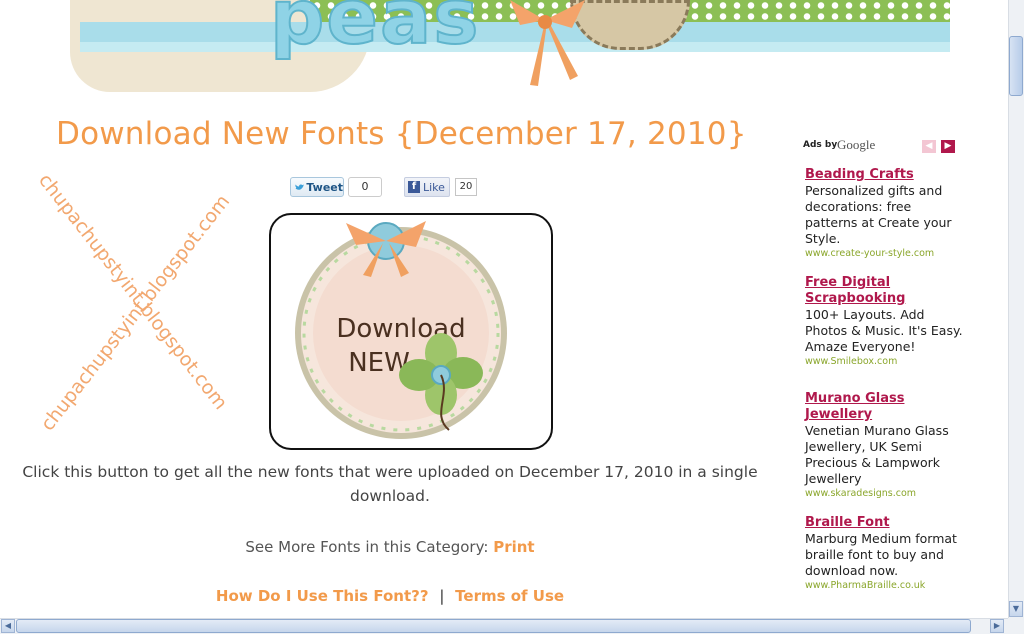 This screenshot has height=634, width=1024. I want to click on terms-of-use-link: Terms of Use, so click(509, 596).